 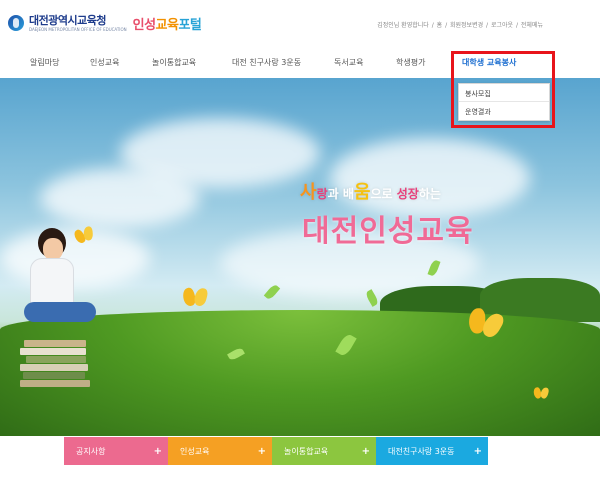 I want to click on slogan-part: 성장, so click(x=407, y=194).